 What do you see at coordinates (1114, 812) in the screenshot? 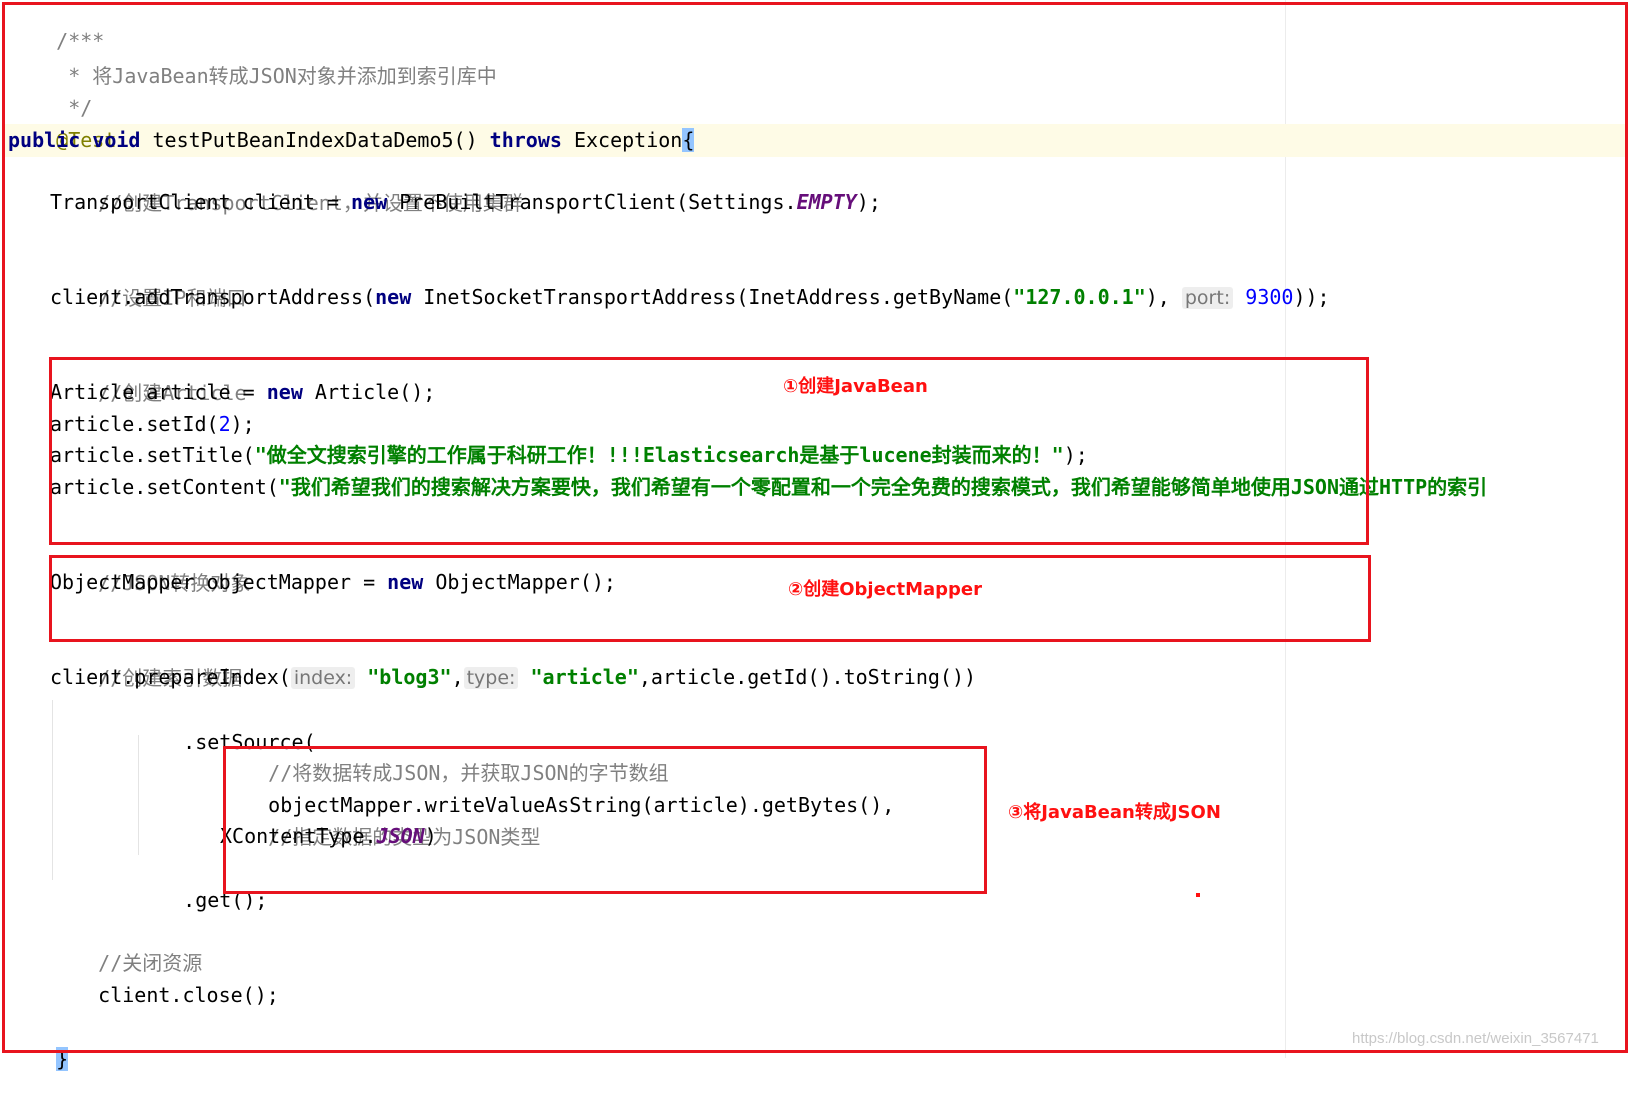
I see `step3-label: ③将JavaBean转成JSON` at bounding box center [1114, 812].